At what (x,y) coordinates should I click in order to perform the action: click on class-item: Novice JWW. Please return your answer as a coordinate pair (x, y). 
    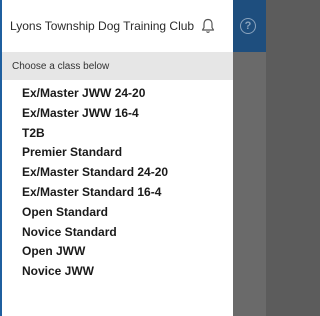
    Looking at the image, I should click on (117, 272).